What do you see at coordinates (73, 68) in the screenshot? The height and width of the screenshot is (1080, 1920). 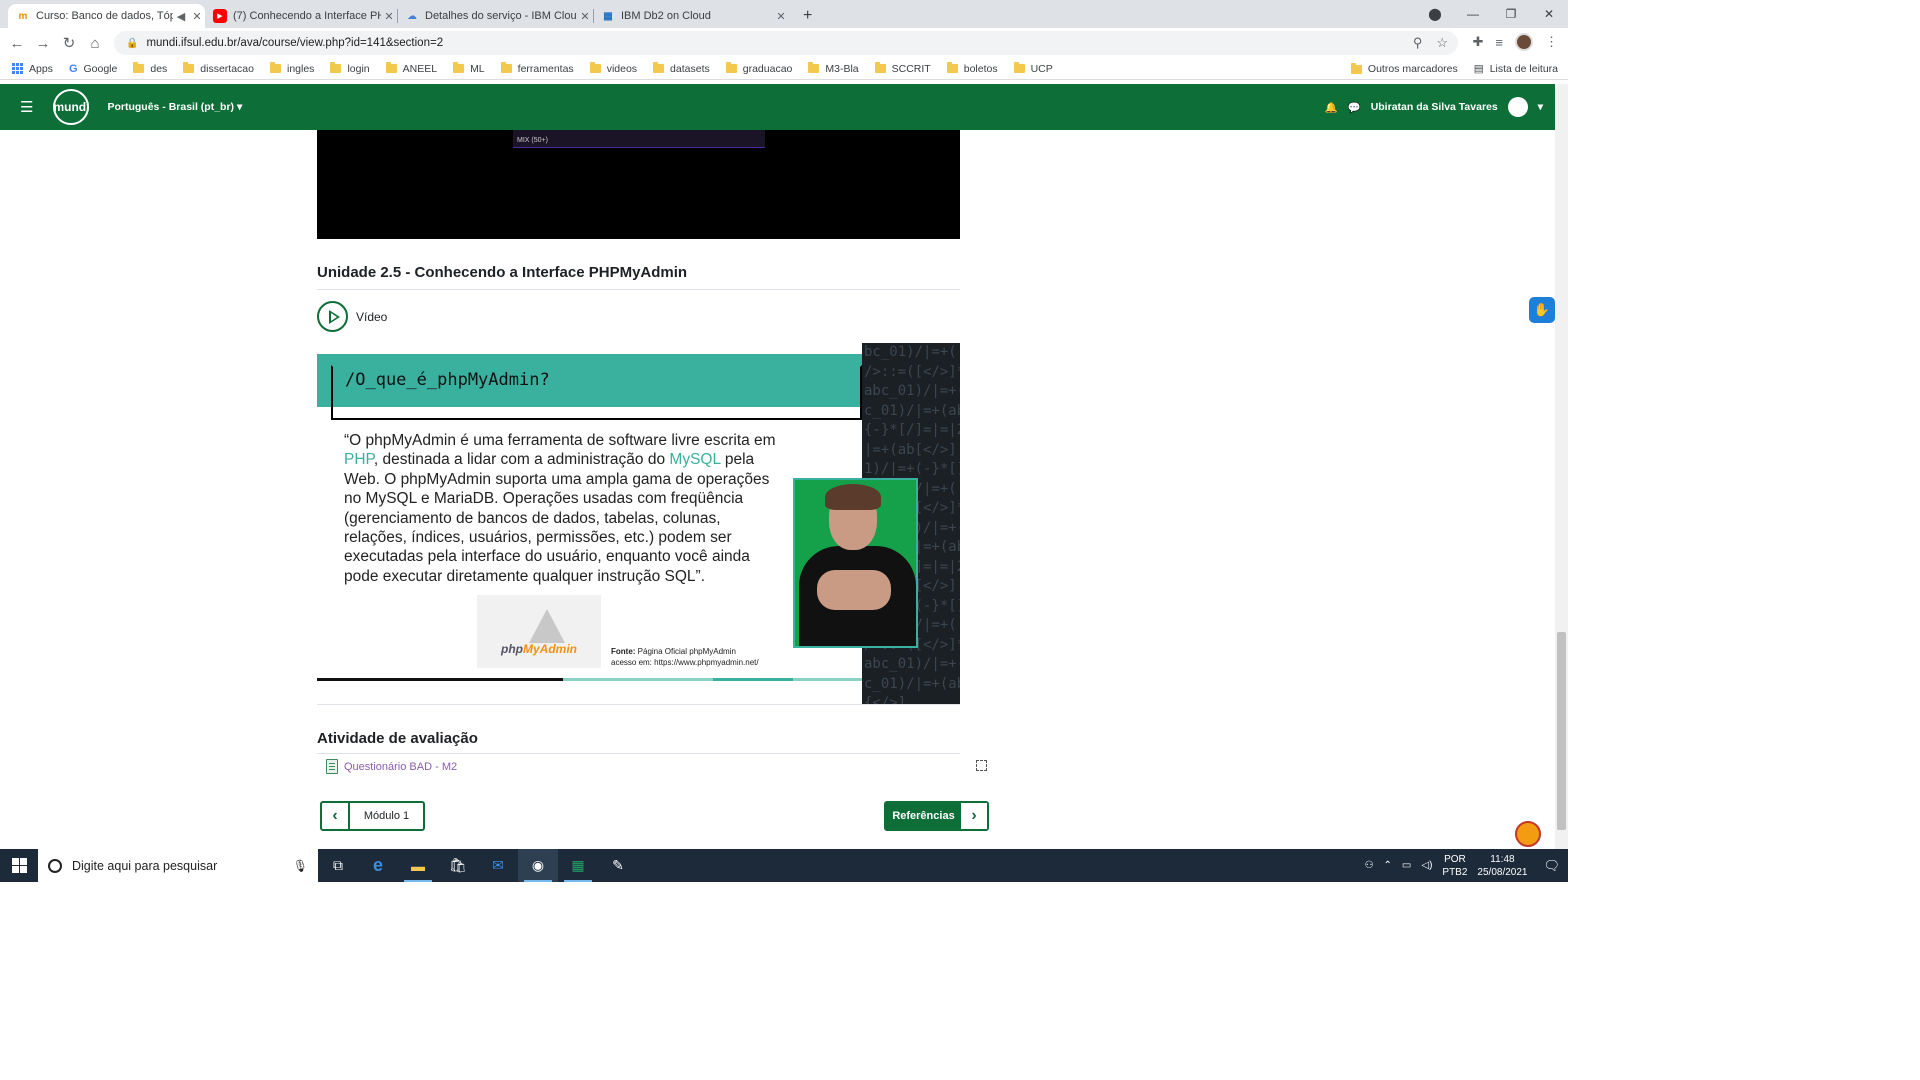 I see `google-icon: G` at bounding box center [73, 68].